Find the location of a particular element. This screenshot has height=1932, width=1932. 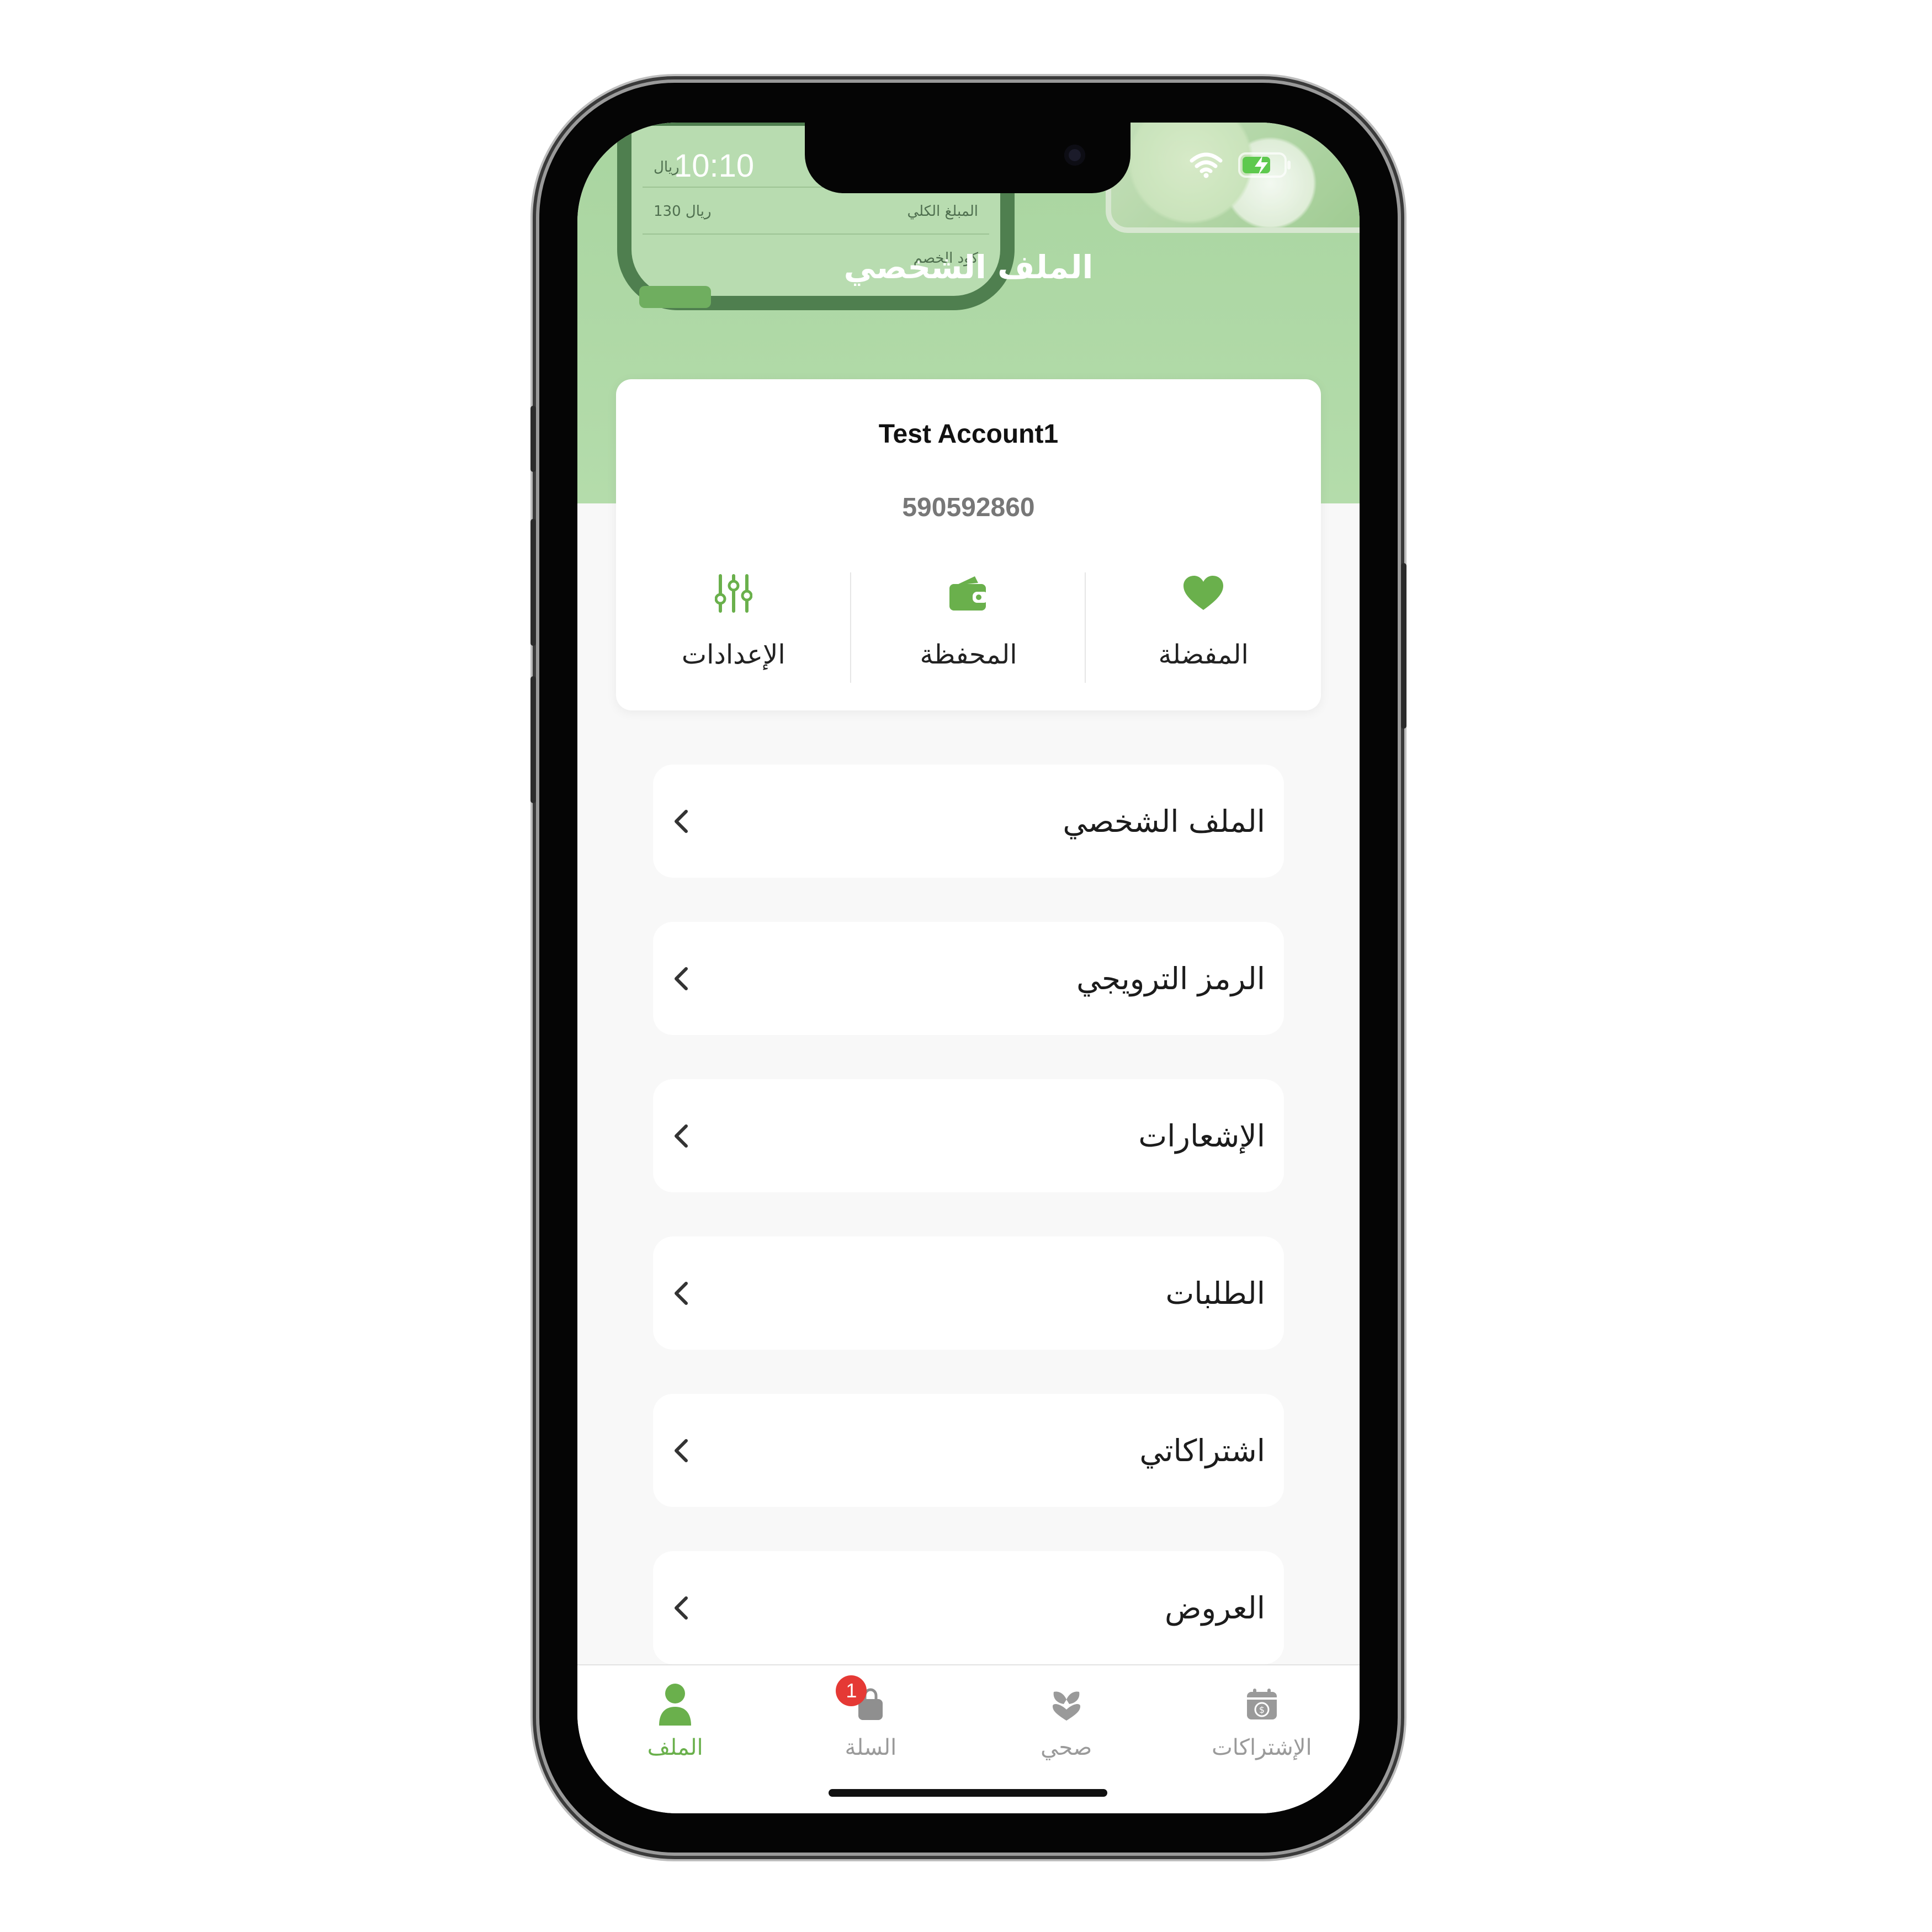

bag-icon: 1 is located at coordinates (860, 1702).